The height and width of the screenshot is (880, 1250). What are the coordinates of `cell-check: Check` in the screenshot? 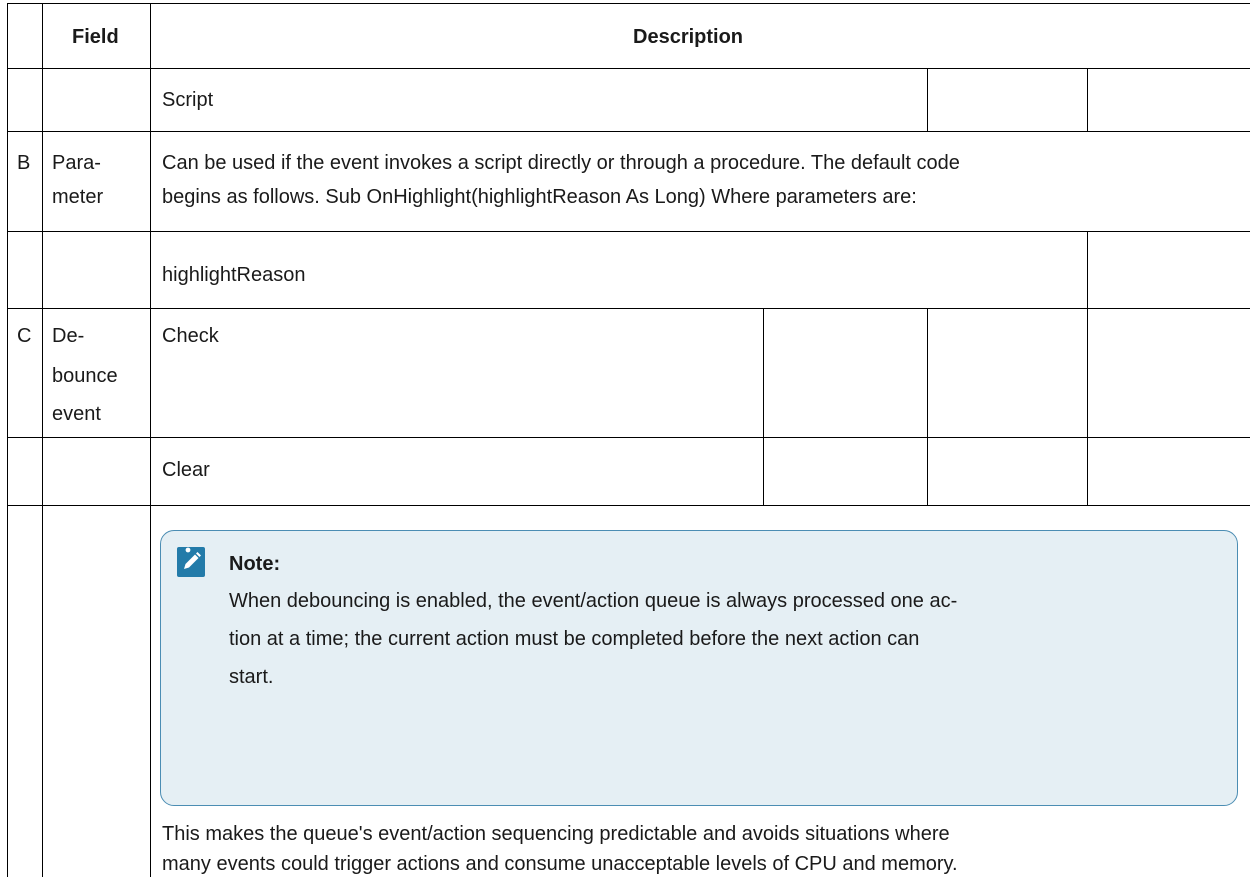 It's located at (190, 336).